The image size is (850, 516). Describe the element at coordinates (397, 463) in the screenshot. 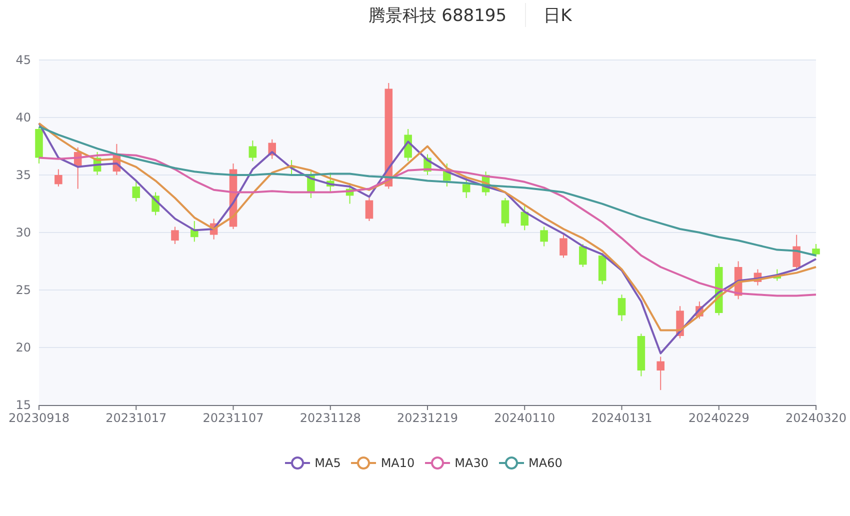

I see `legend-label: MA10` at that location.